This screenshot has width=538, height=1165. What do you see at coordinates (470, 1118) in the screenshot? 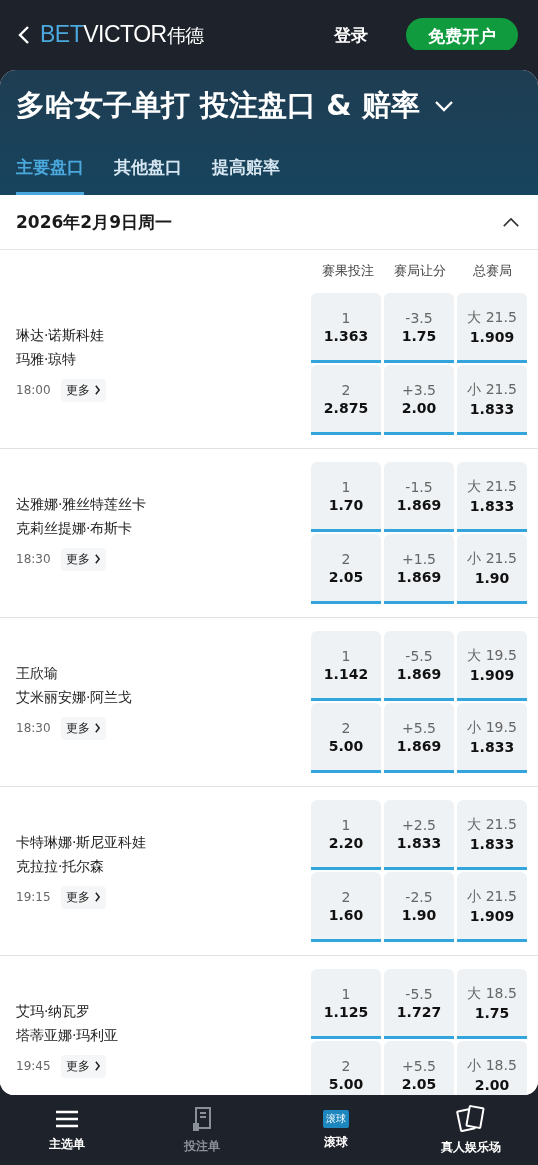
I see `playing-cards-icon` at bounding box center [470, 1118].